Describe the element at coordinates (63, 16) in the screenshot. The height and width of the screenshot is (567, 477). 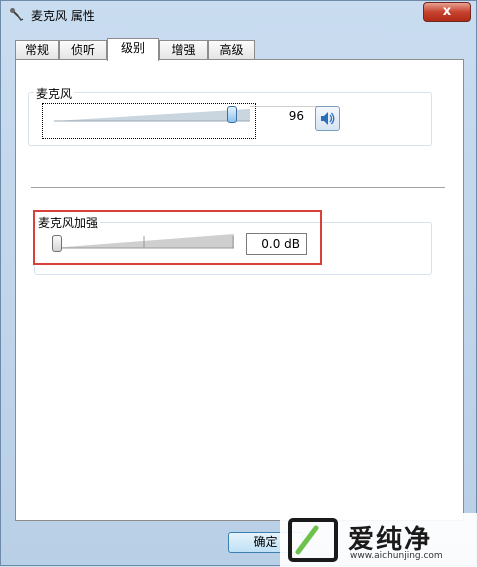
I see `window-title: 麦克风 属性` at that location.